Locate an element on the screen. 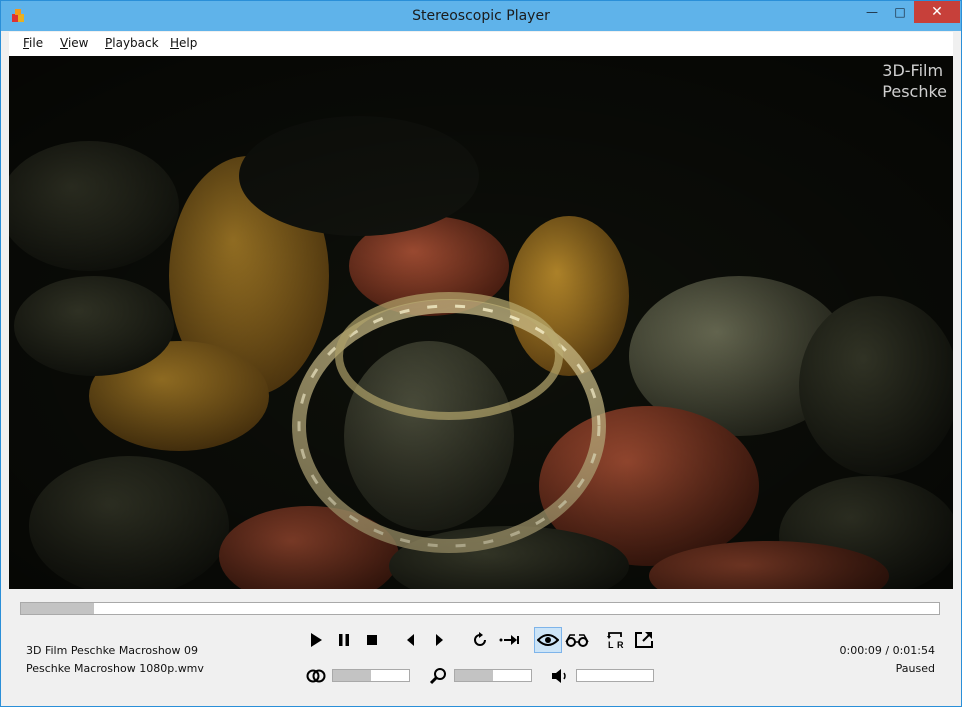 Image resolution: width=962 pixels, height=707 pixels. video-watermark: 3D-Film Peschke is located at coordinates (914, 81).